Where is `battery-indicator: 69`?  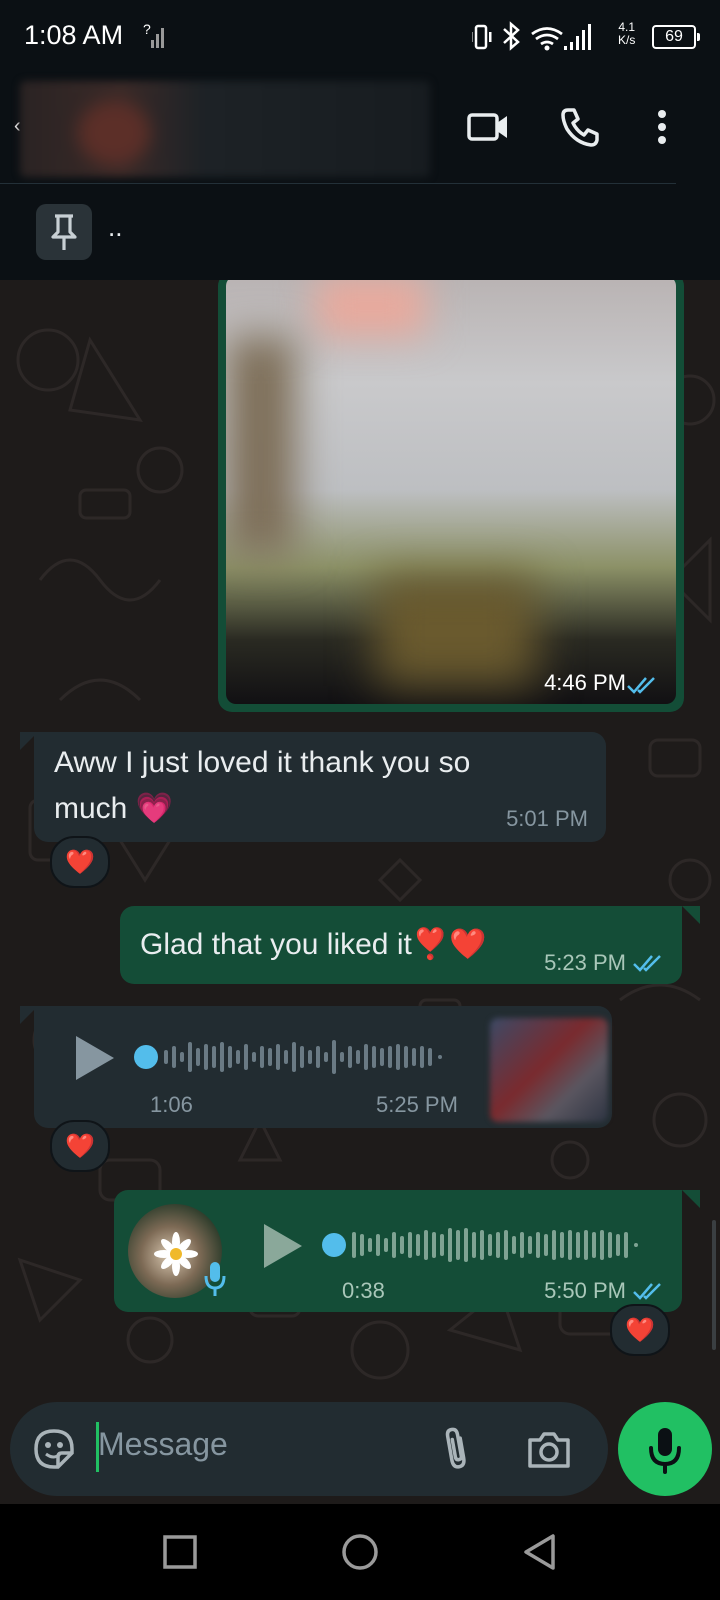
battery-indicator: 69 is located at coordinates (676, 37).